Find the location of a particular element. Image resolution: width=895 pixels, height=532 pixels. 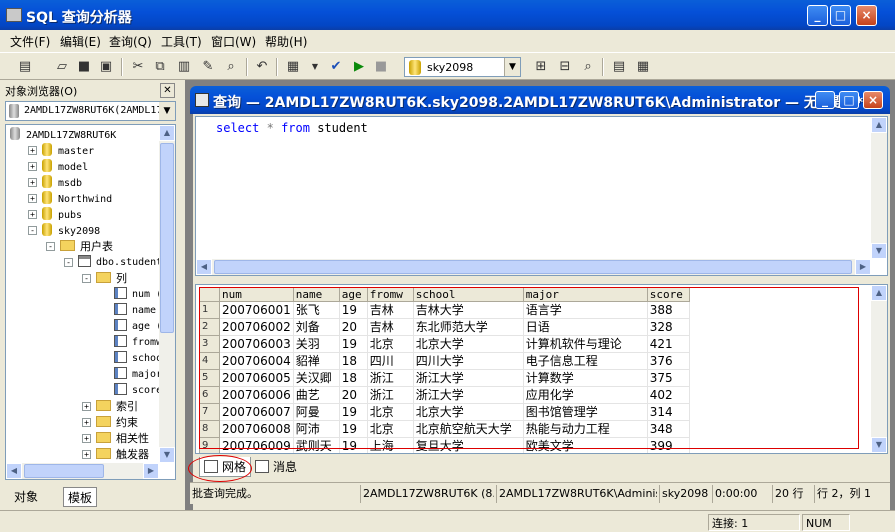

folder-icon is located at coordinates (67, 245).